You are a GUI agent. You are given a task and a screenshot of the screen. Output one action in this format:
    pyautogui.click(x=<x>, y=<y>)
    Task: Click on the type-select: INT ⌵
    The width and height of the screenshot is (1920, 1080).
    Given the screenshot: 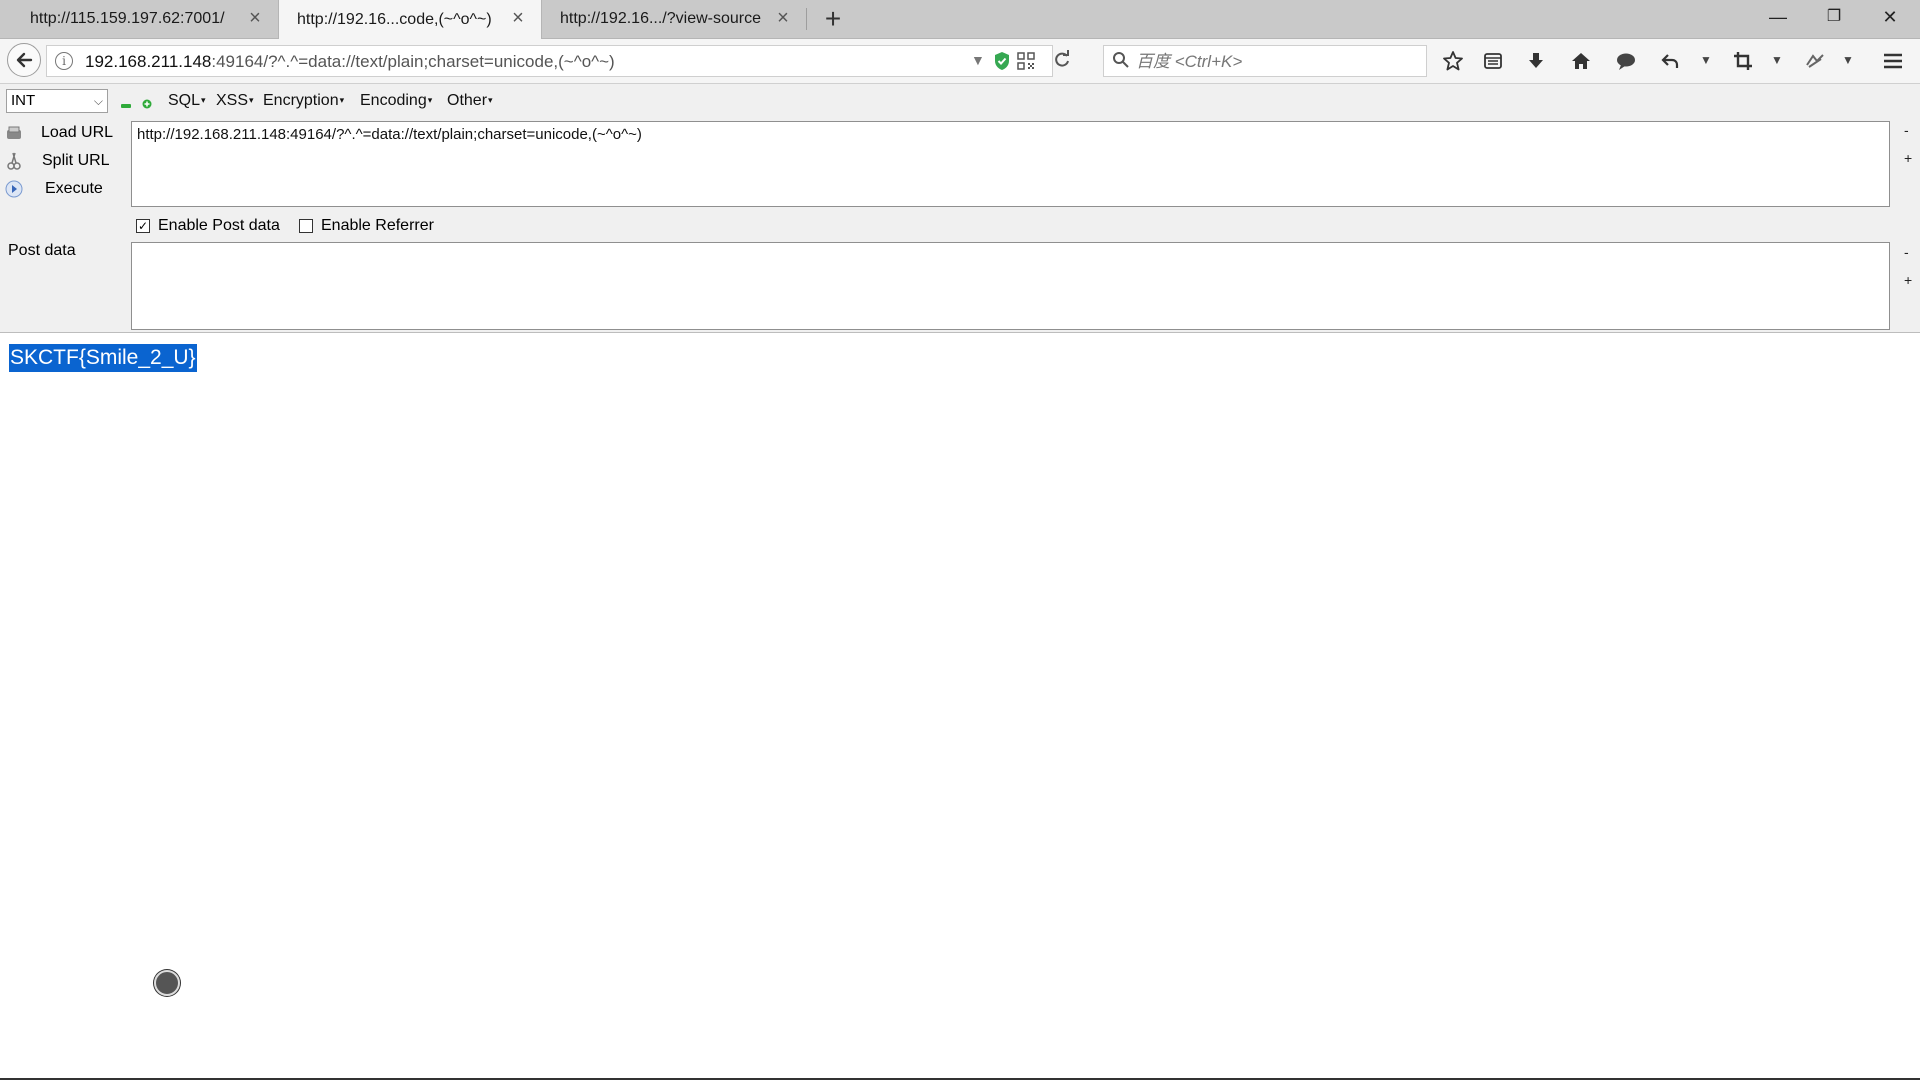 What is the action you would take?
    pyautogui.click(x=57, y=101)
    